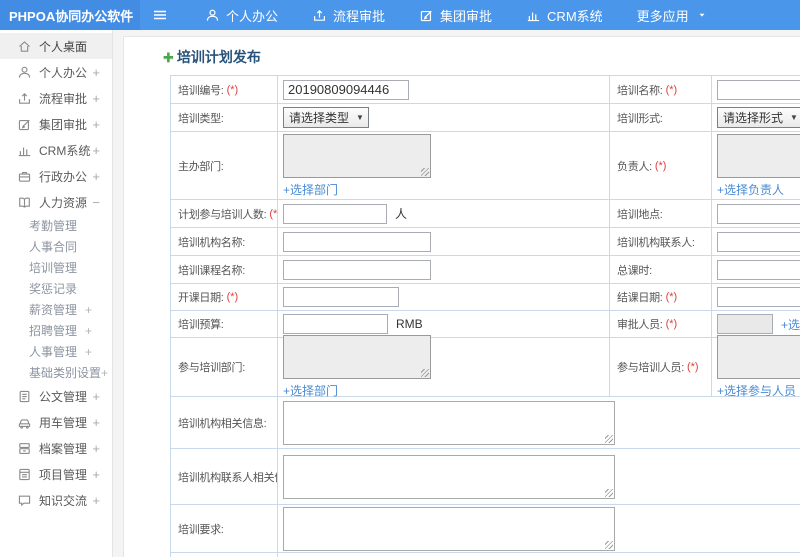 This screenshot has height=557, width=800. Describe the element at coordinates (750, 189) in the screenshot. I see `choose-leader-link: +选择负责人` at that location.